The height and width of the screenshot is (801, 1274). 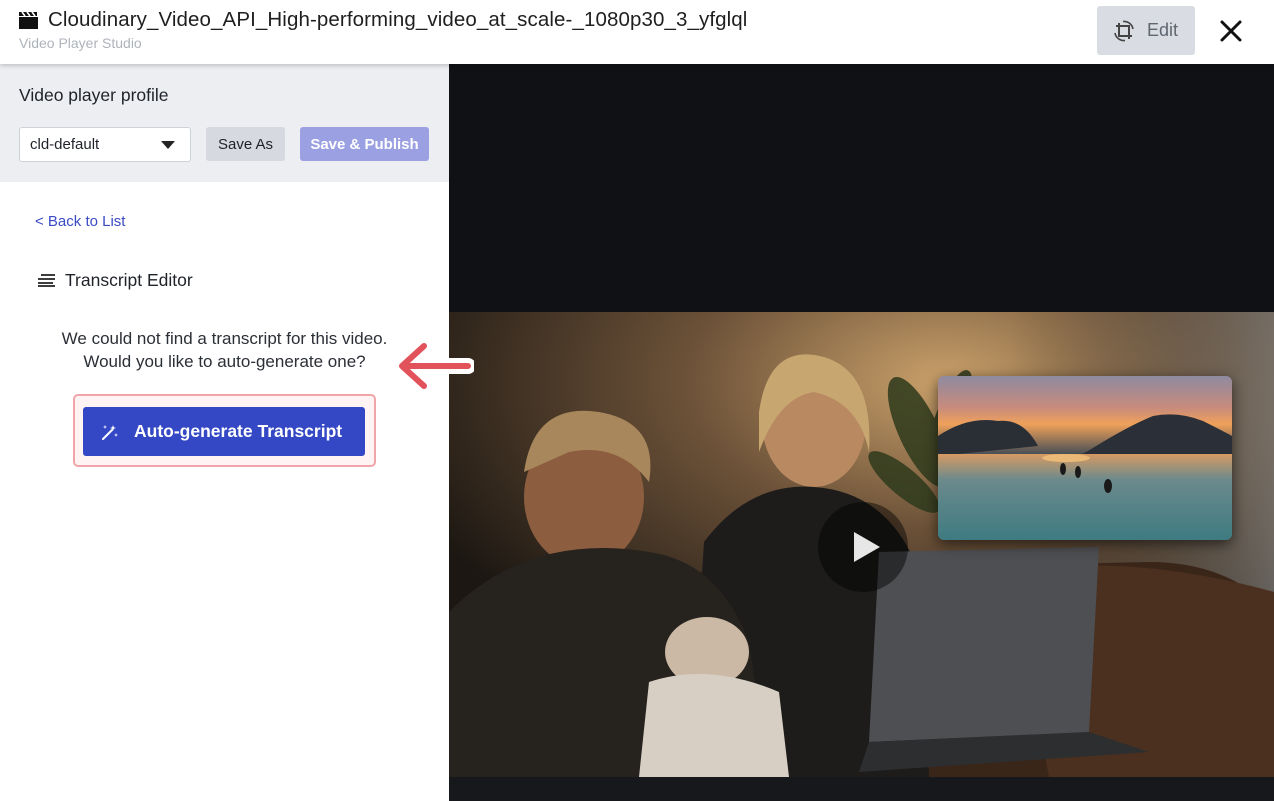 I want to click on message-line-2: Would you like to auto-generate one?, so click(x=224, y=361).